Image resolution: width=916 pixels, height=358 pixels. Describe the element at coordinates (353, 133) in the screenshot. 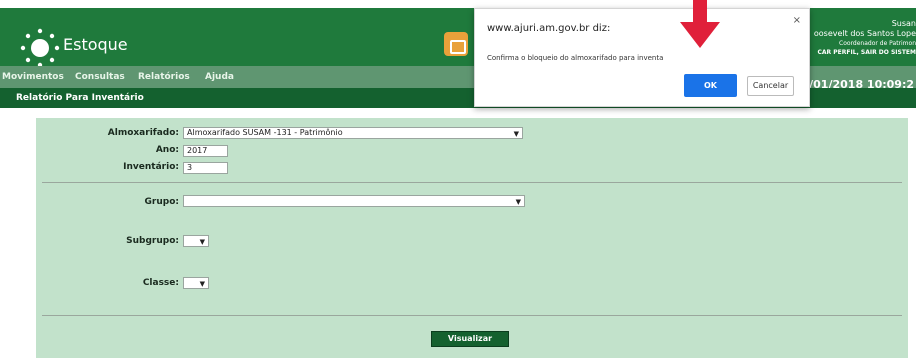

I see `almoxarifado-select: Almoxarifado SUSAM -131 - Patrimônio ▼` at that location.